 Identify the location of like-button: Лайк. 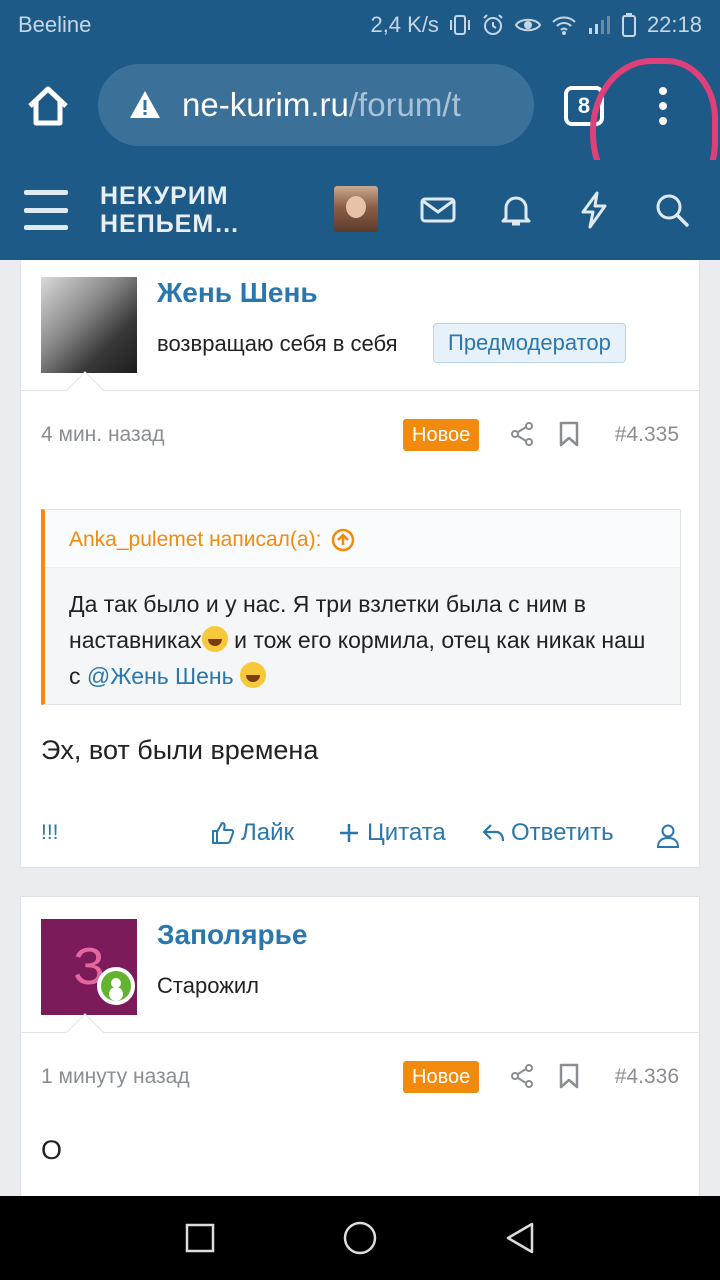
(252, 833).